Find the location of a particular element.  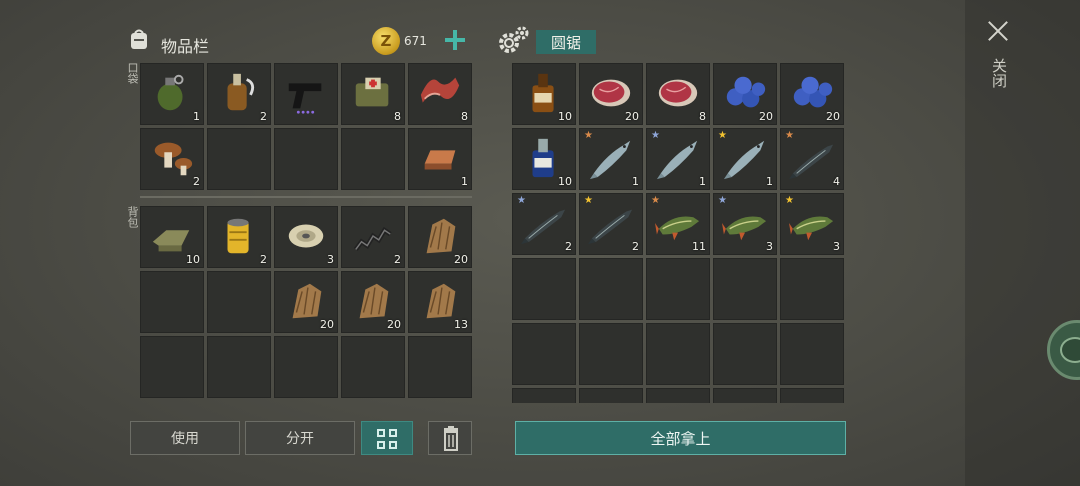

take-all-button: 全部拿上 is located at coordinates (680, 438).